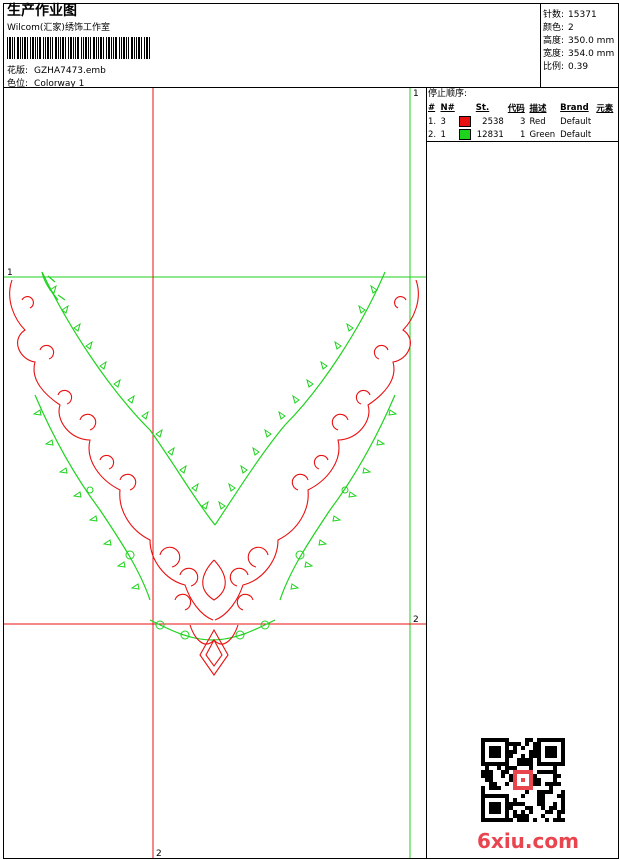 The image size is (620, 860). Describe the element at coordinates (10, 273) in the screenshot. I see `guide-label-1-left: 1` at that location.